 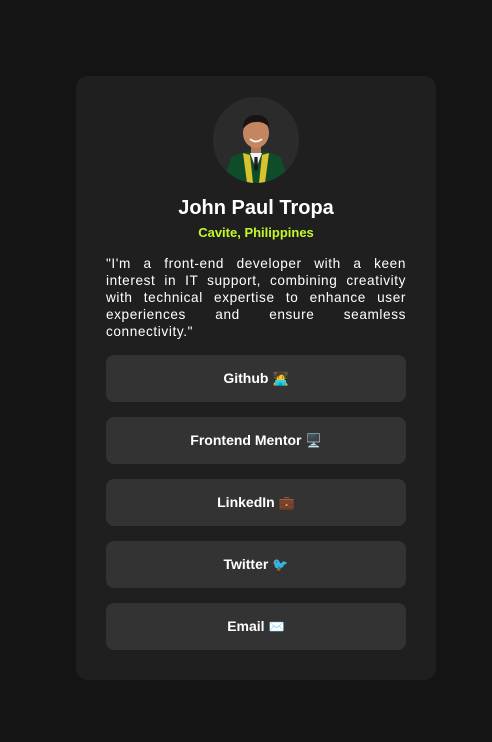 I want to click on frontend-mentor-label: Frontend Mentor, so click(x=246, y=440).